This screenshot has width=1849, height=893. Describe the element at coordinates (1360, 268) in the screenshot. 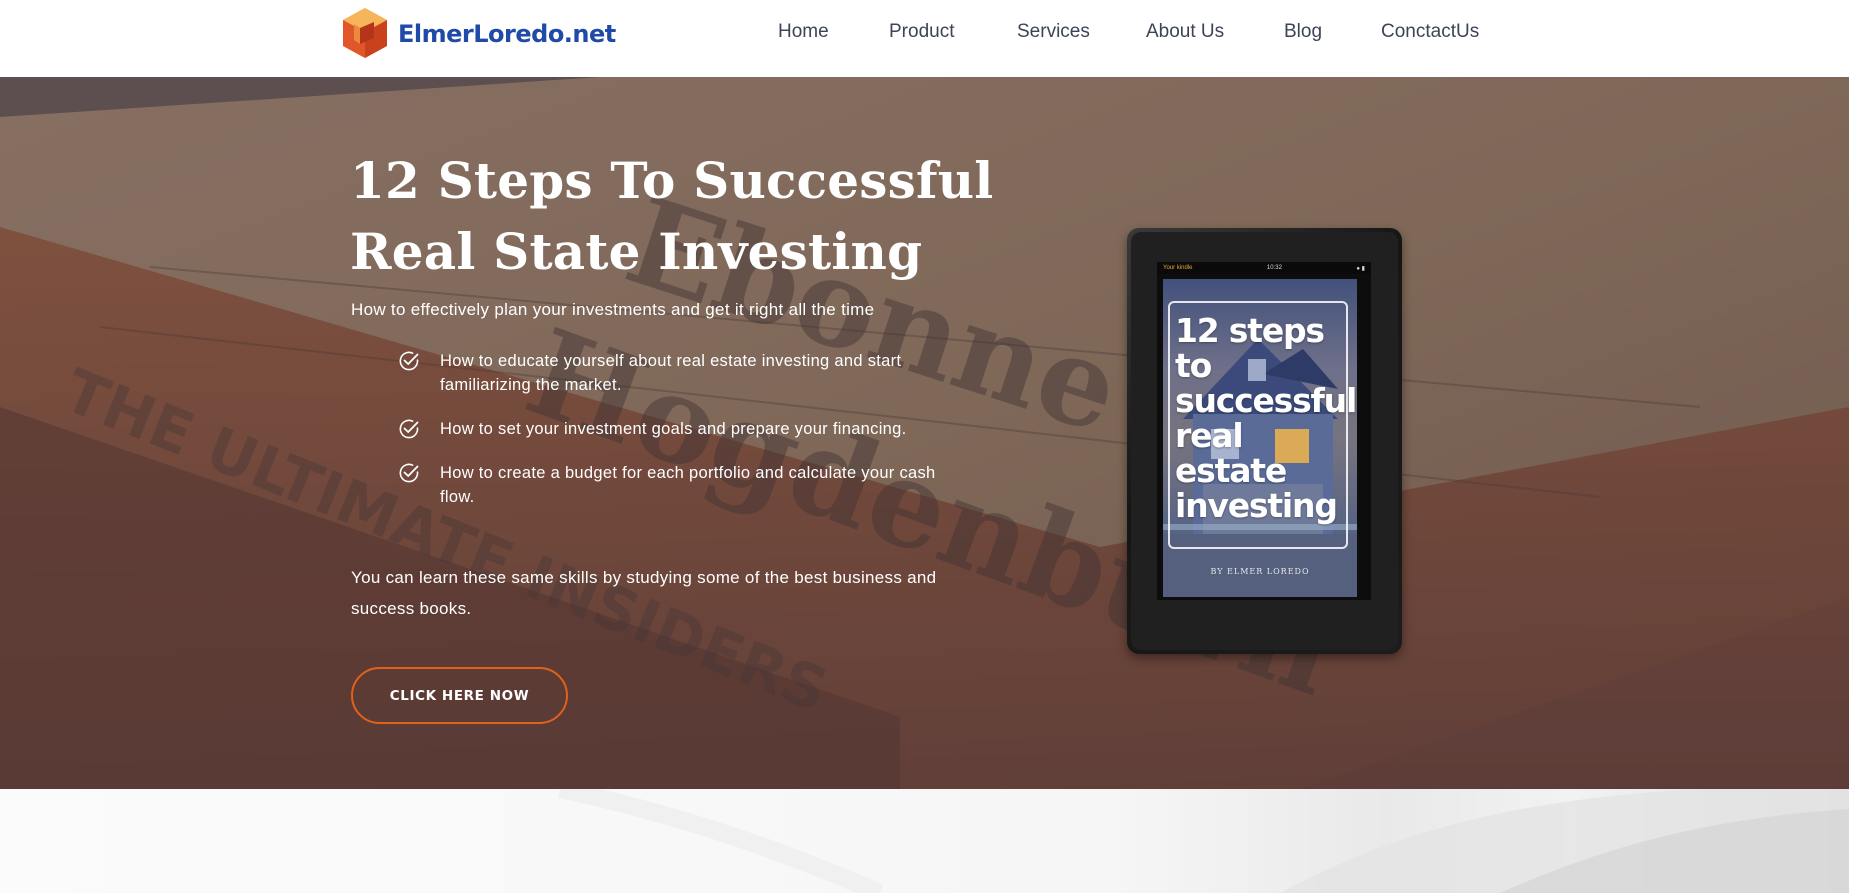

I see `status-icons: ● ▮` at that location.